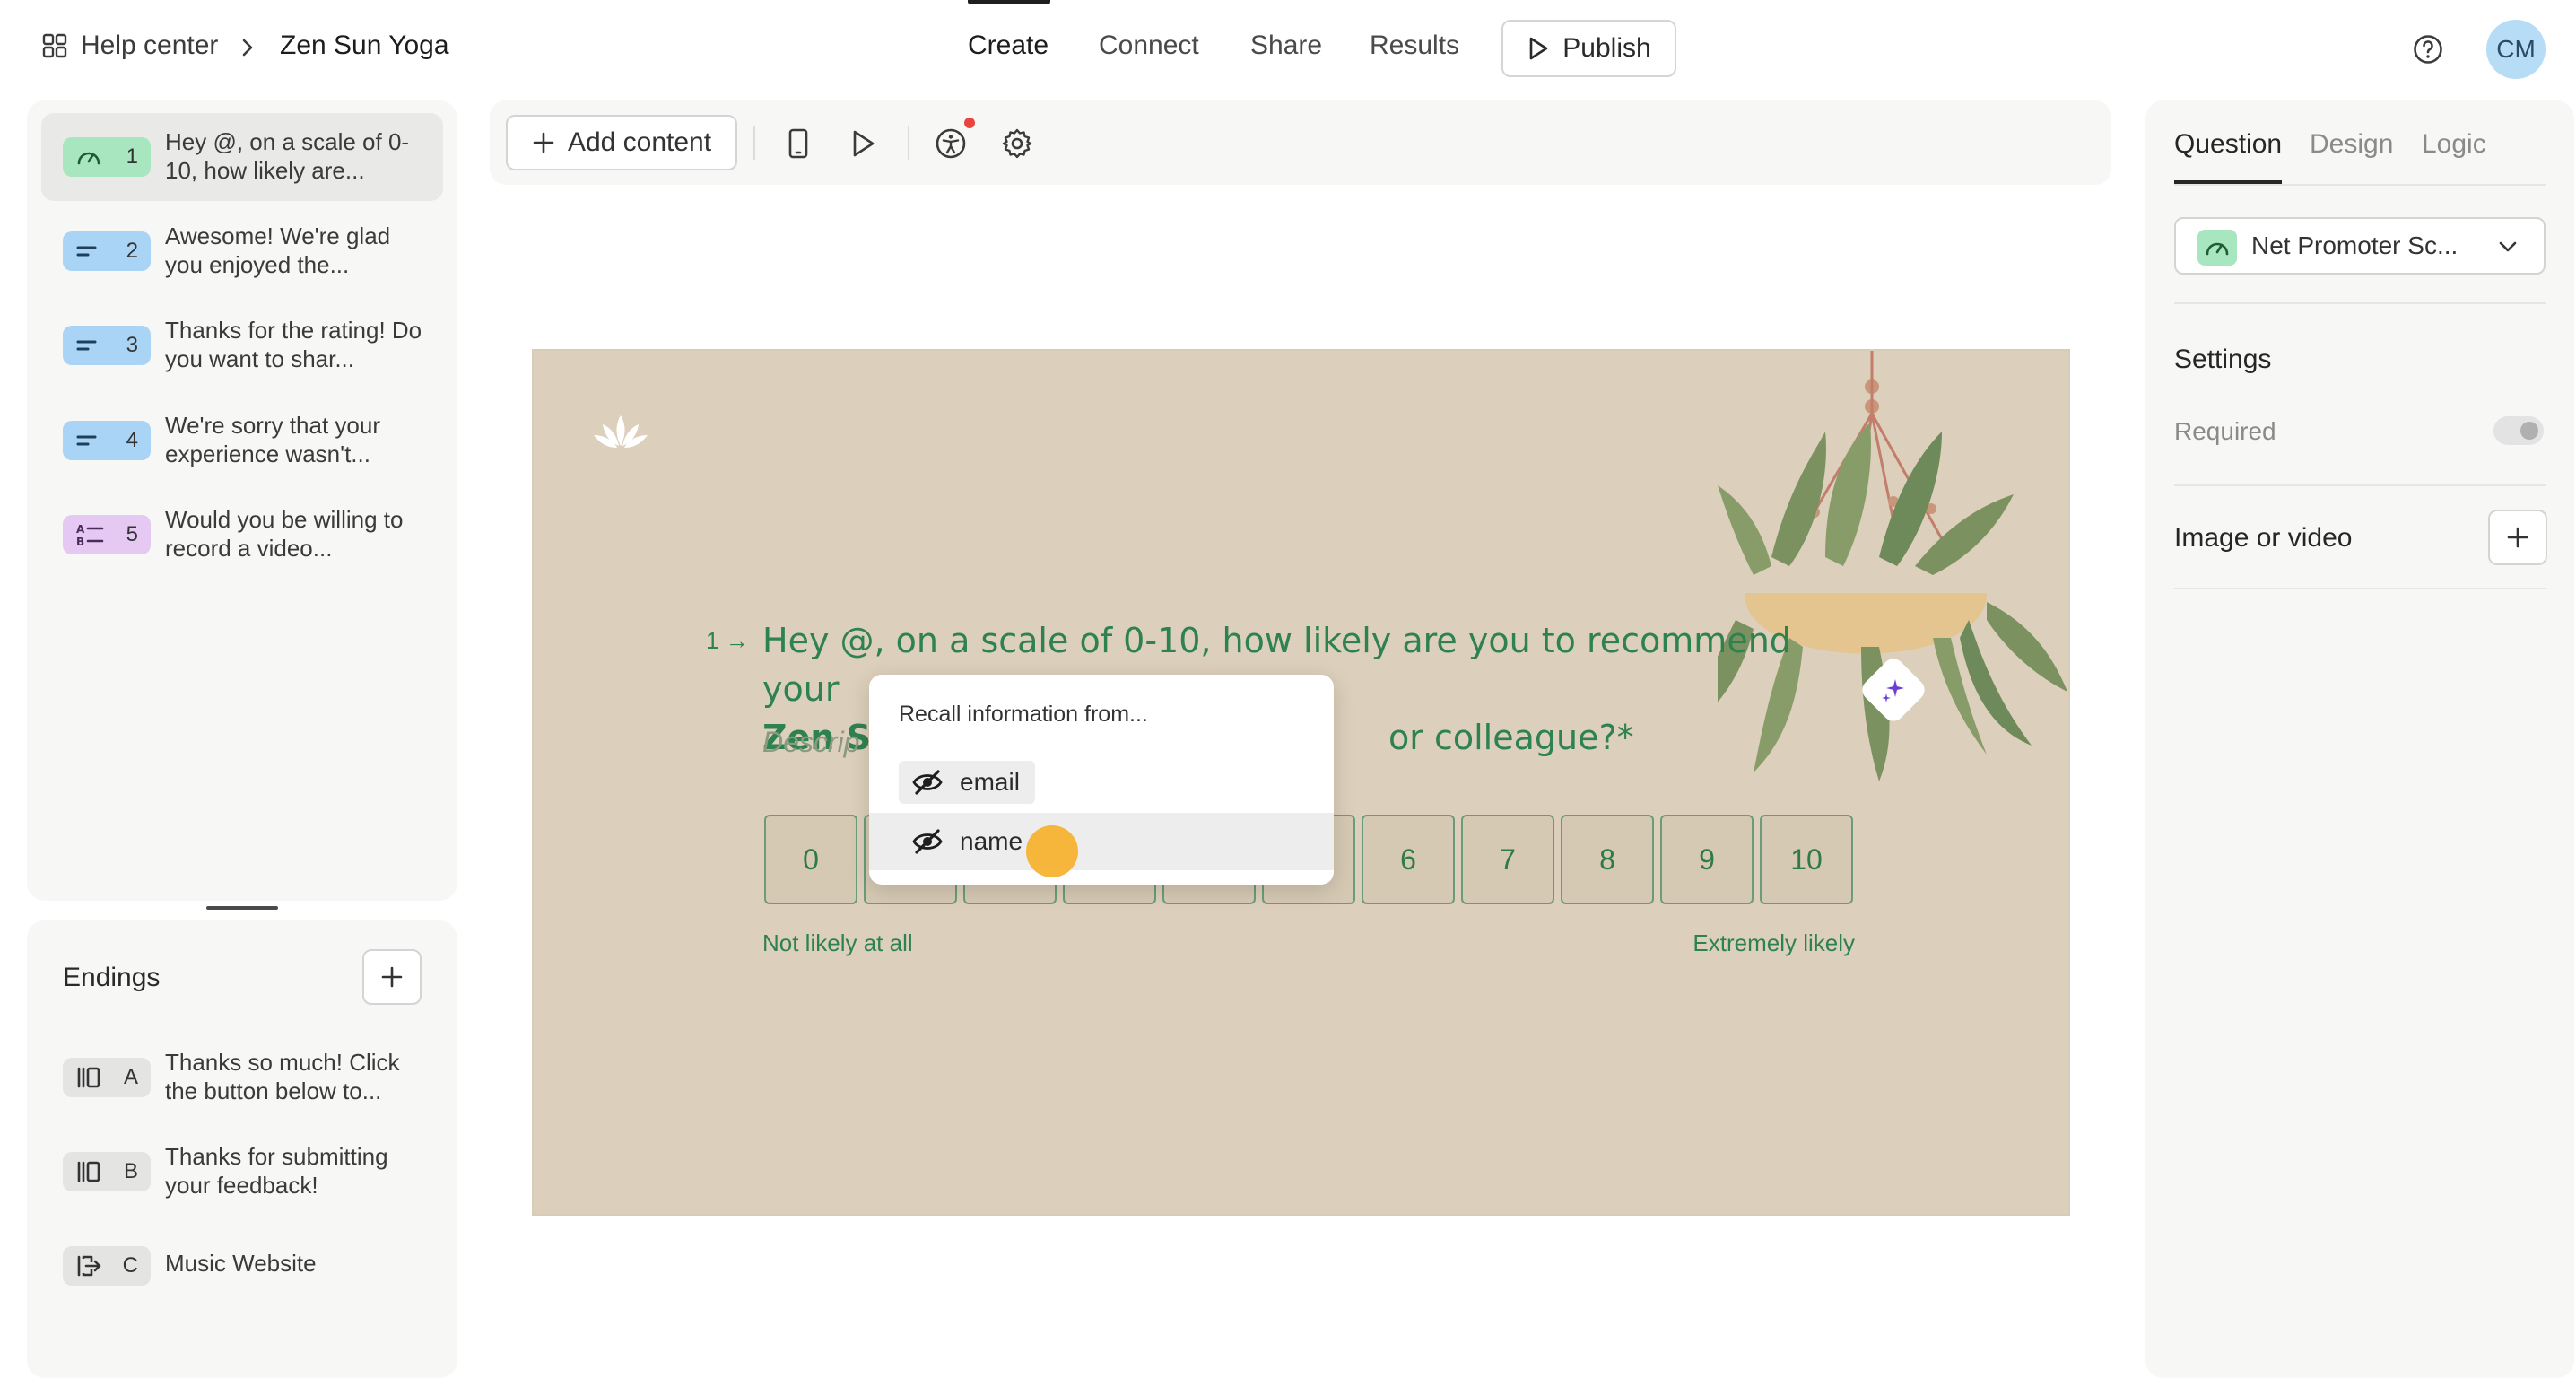 Image resolution: width=2576 pixels, height=1387 pixels. Describe the element at coordinates (242, 908) in the screenshot. I see `resize-handle` at that location.